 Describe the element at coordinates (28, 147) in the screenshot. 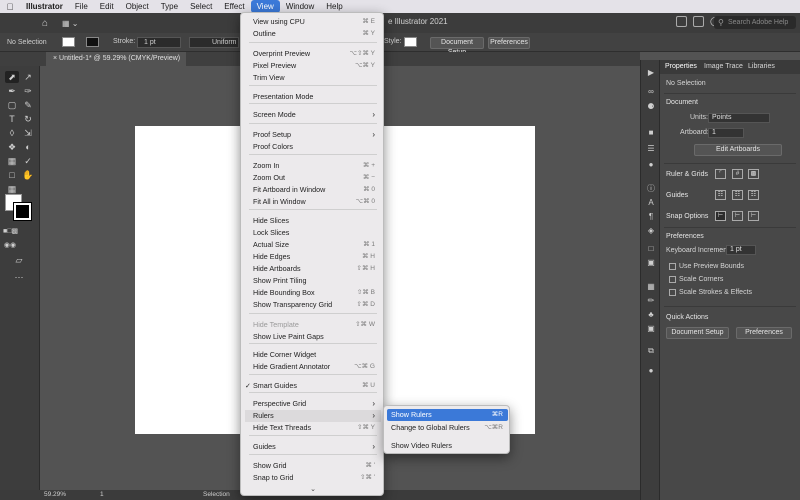

I see `shape-builder-tool-icon: ◐` at that location.